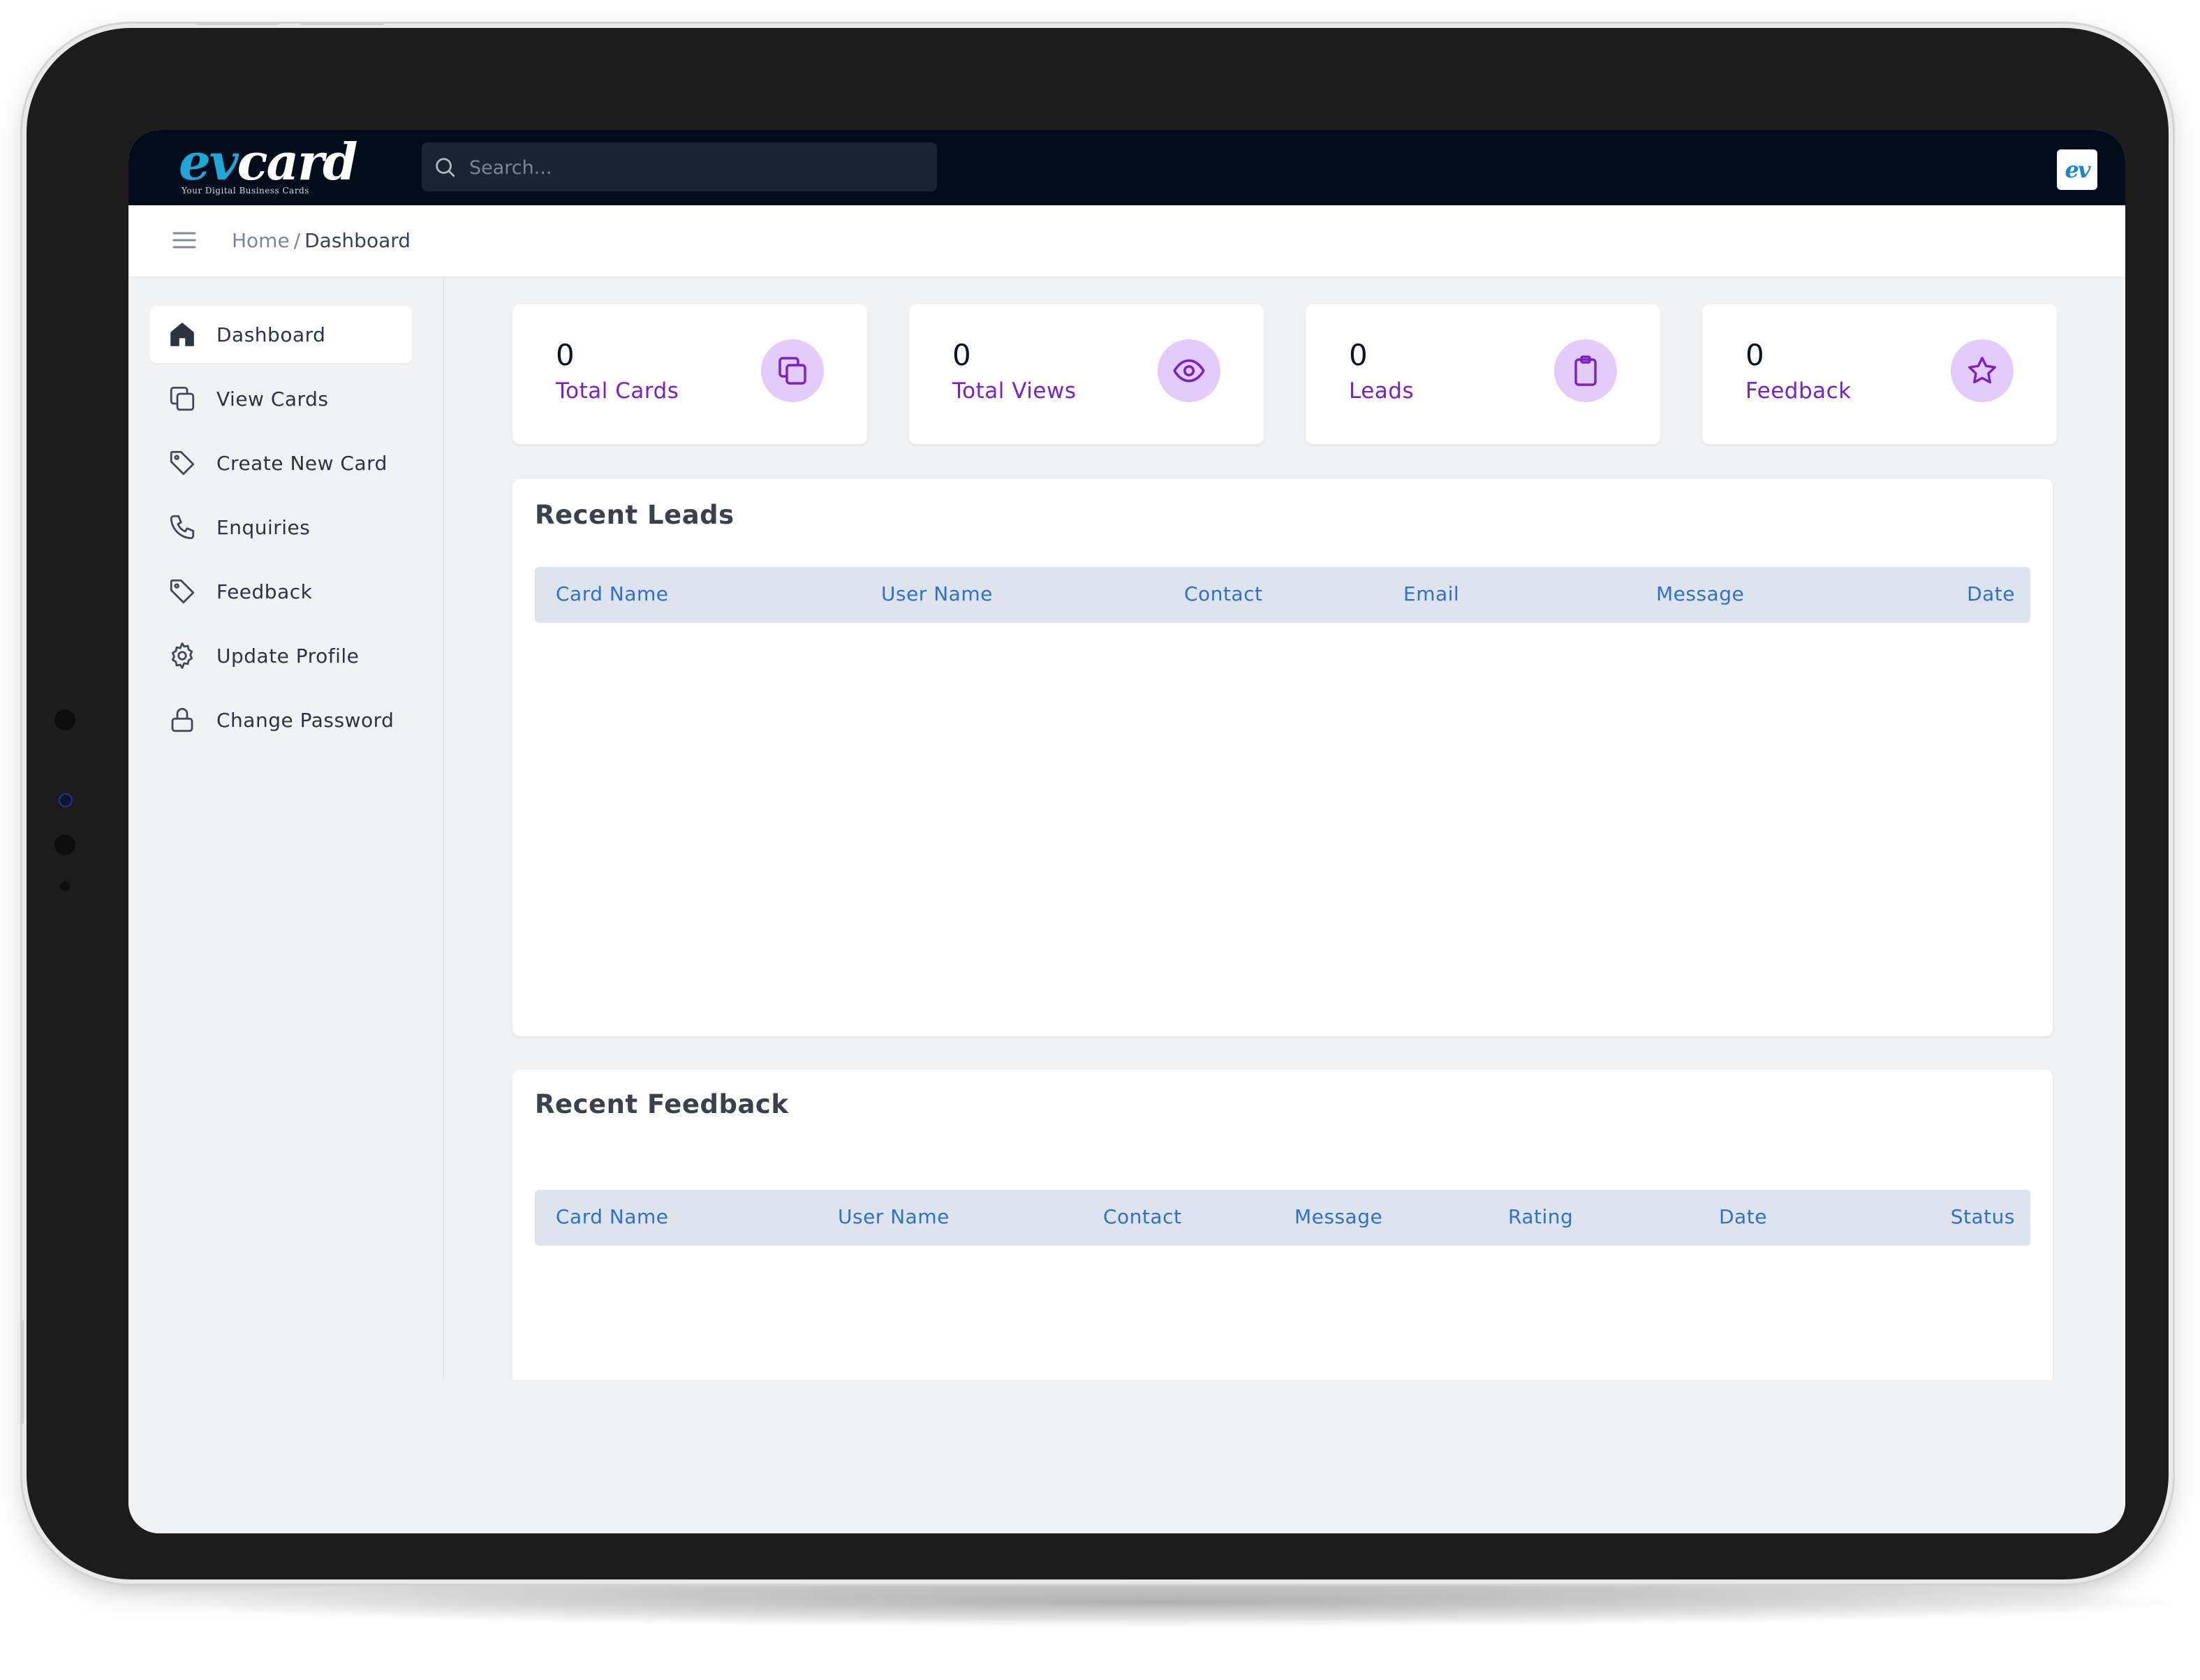 This screenshot has width=2200, height=1680. I want to click on breadcrumb: Home / Dashboard, so click(321, 240).